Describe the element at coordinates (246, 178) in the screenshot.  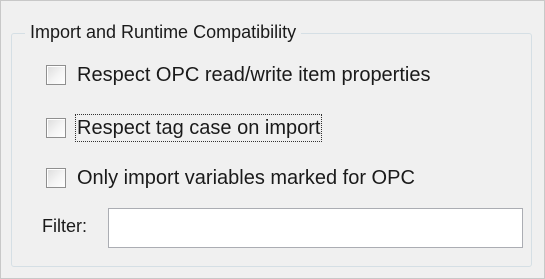
I see `only-import-opc-variables-label: Only import variables marked for OPC` at that location.